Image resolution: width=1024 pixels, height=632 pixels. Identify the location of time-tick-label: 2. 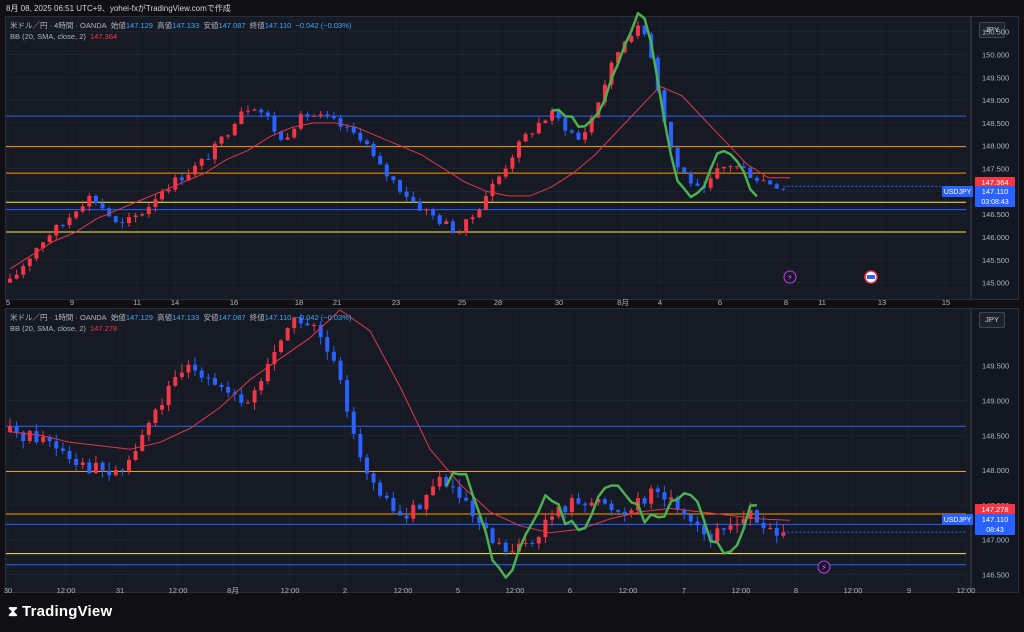
(345, 590).